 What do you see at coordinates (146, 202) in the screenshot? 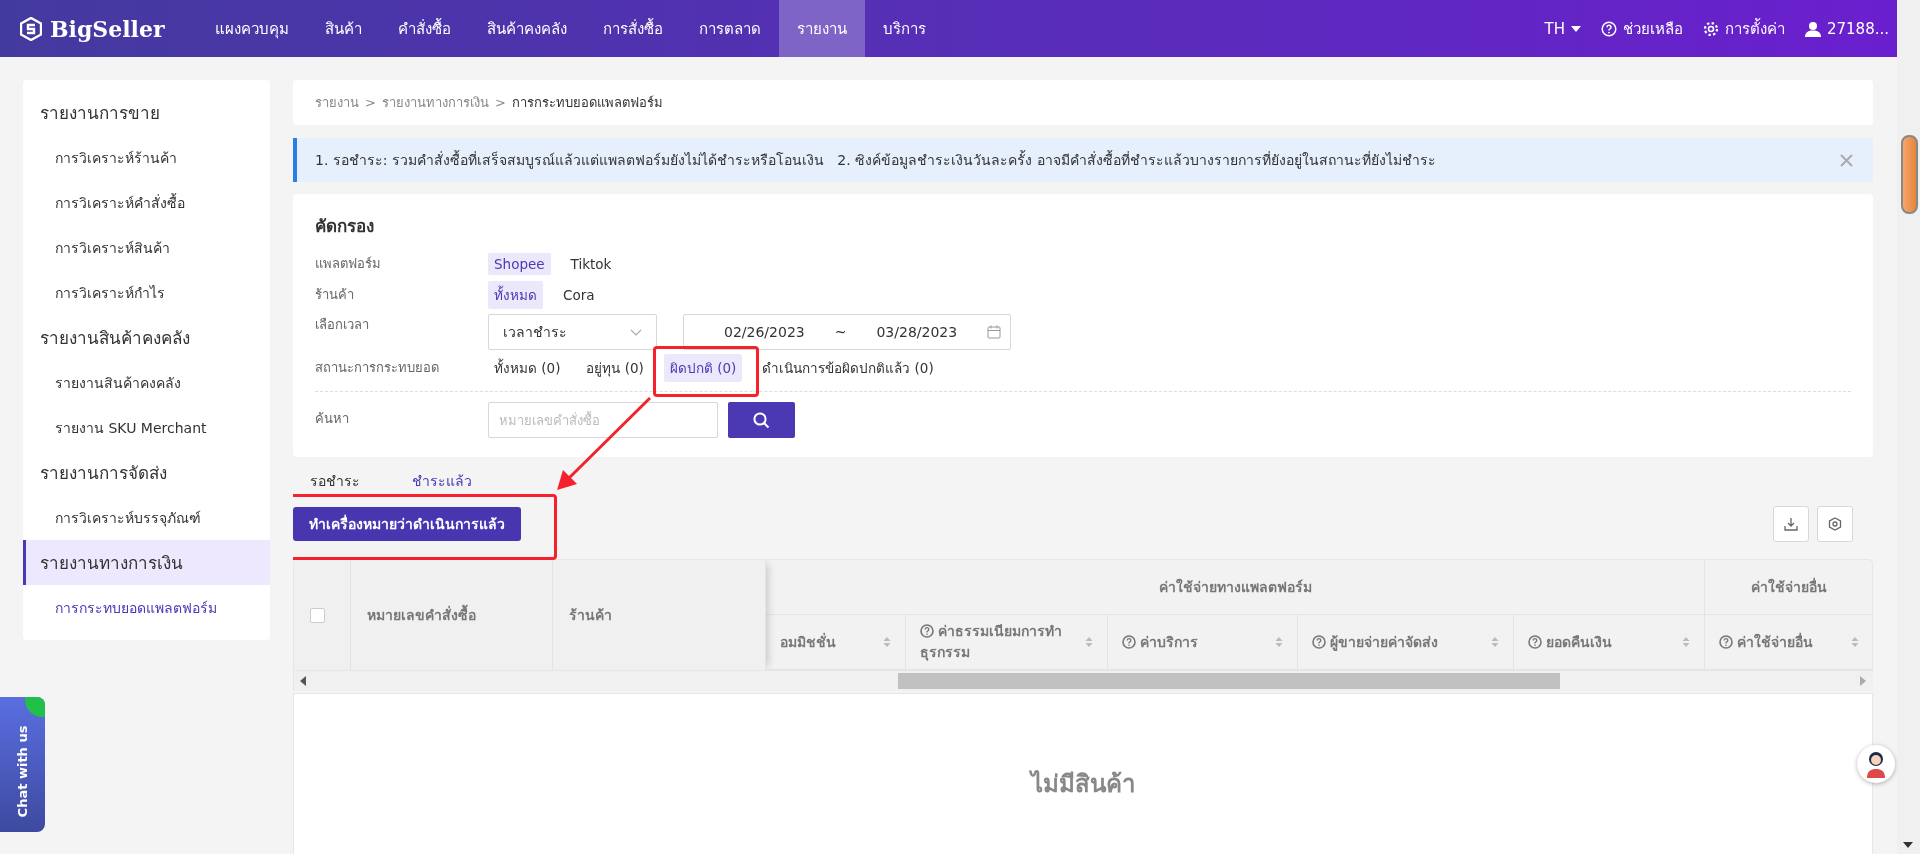
I see `sidebar-item: การวิเคราะห์คำสั่งซื้อ` at bounding box center [146, 202].